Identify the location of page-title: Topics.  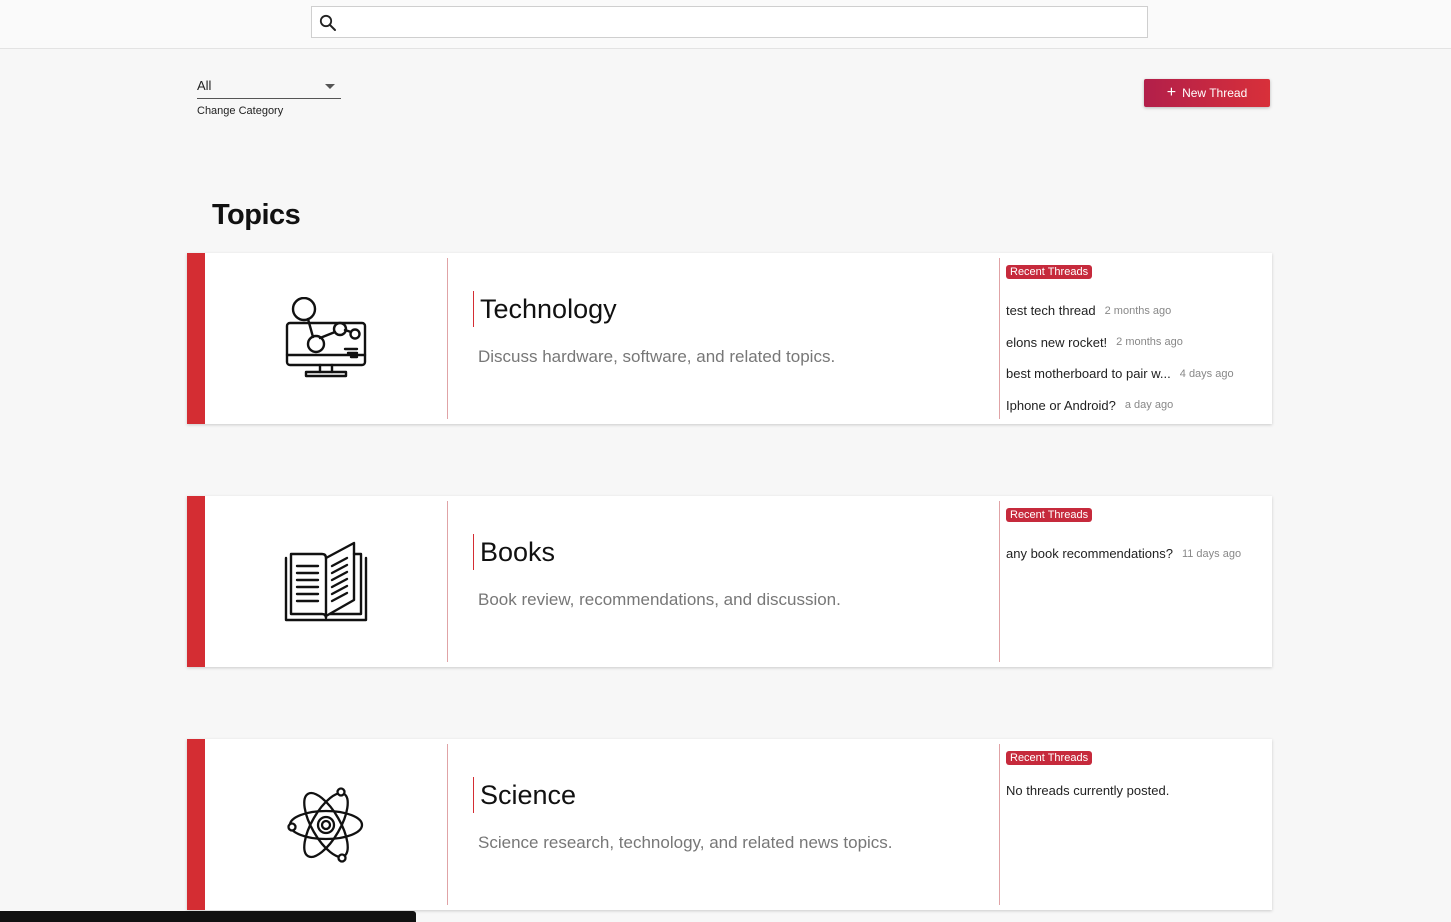
(256, 215).